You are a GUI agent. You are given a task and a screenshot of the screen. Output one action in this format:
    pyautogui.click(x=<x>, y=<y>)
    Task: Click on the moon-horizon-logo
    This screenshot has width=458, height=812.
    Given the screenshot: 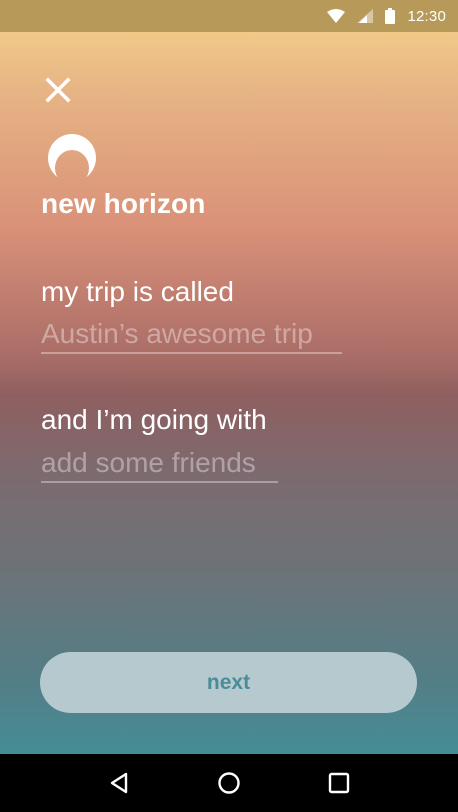 What is the action you would take?
    pyautogui.click(x=72, y=158)
    